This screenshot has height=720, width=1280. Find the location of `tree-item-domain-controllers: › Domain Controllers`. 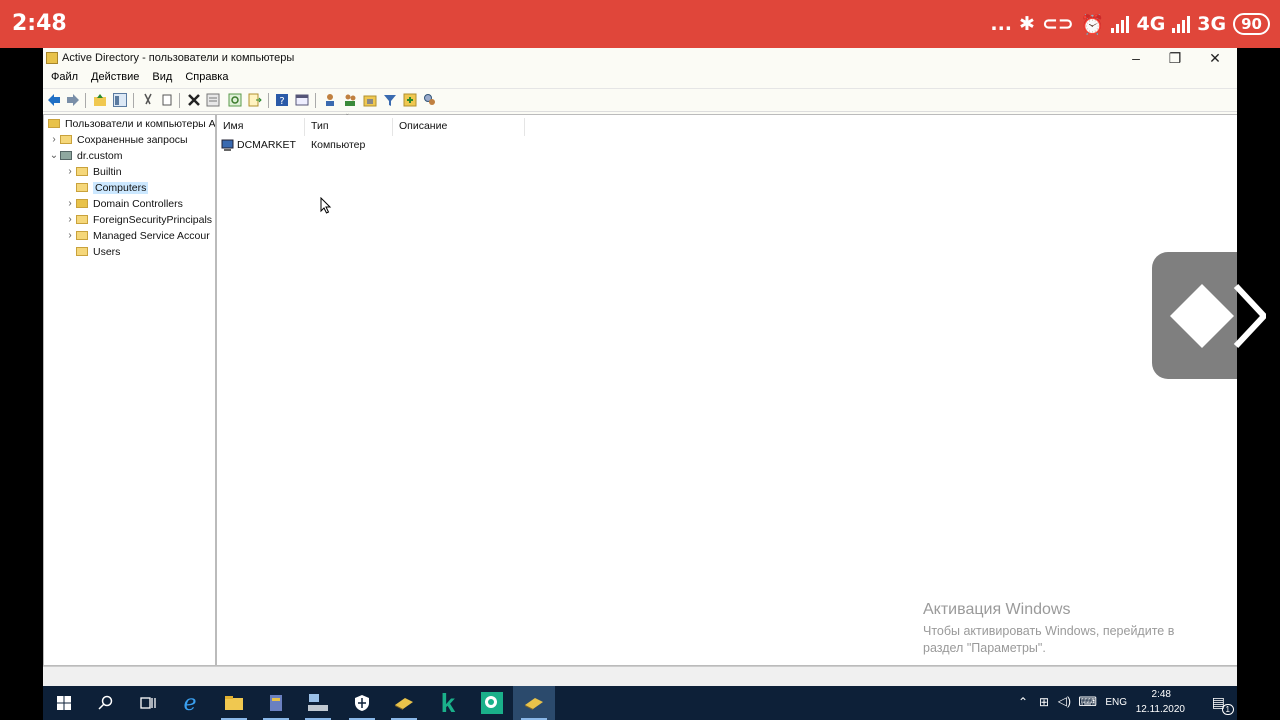

tree-item-domain-controllers: › Domain Controllers is located at coordinates (123, 203).